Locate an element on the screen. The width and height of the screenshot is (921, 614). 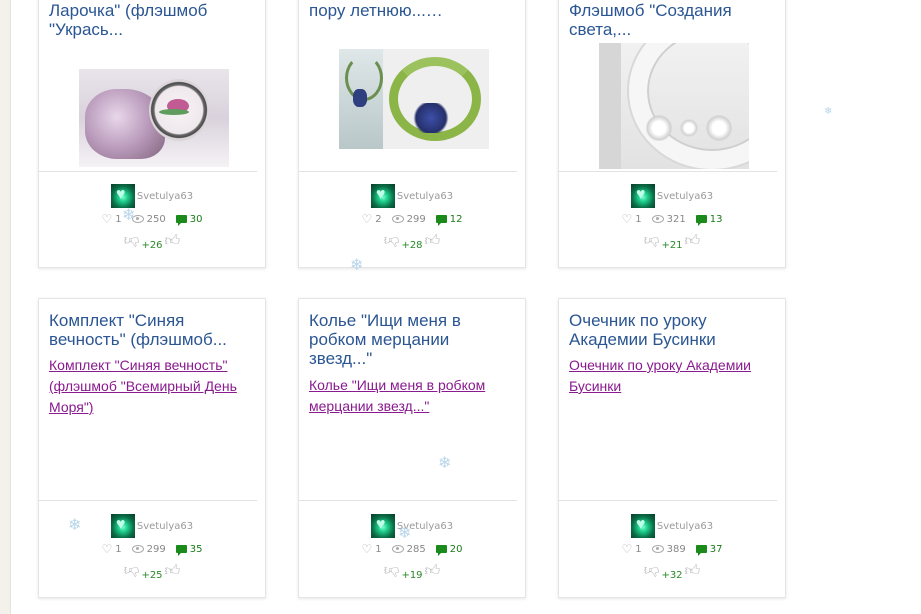
comments-stat: 35 is located at coordinates (189, 549).